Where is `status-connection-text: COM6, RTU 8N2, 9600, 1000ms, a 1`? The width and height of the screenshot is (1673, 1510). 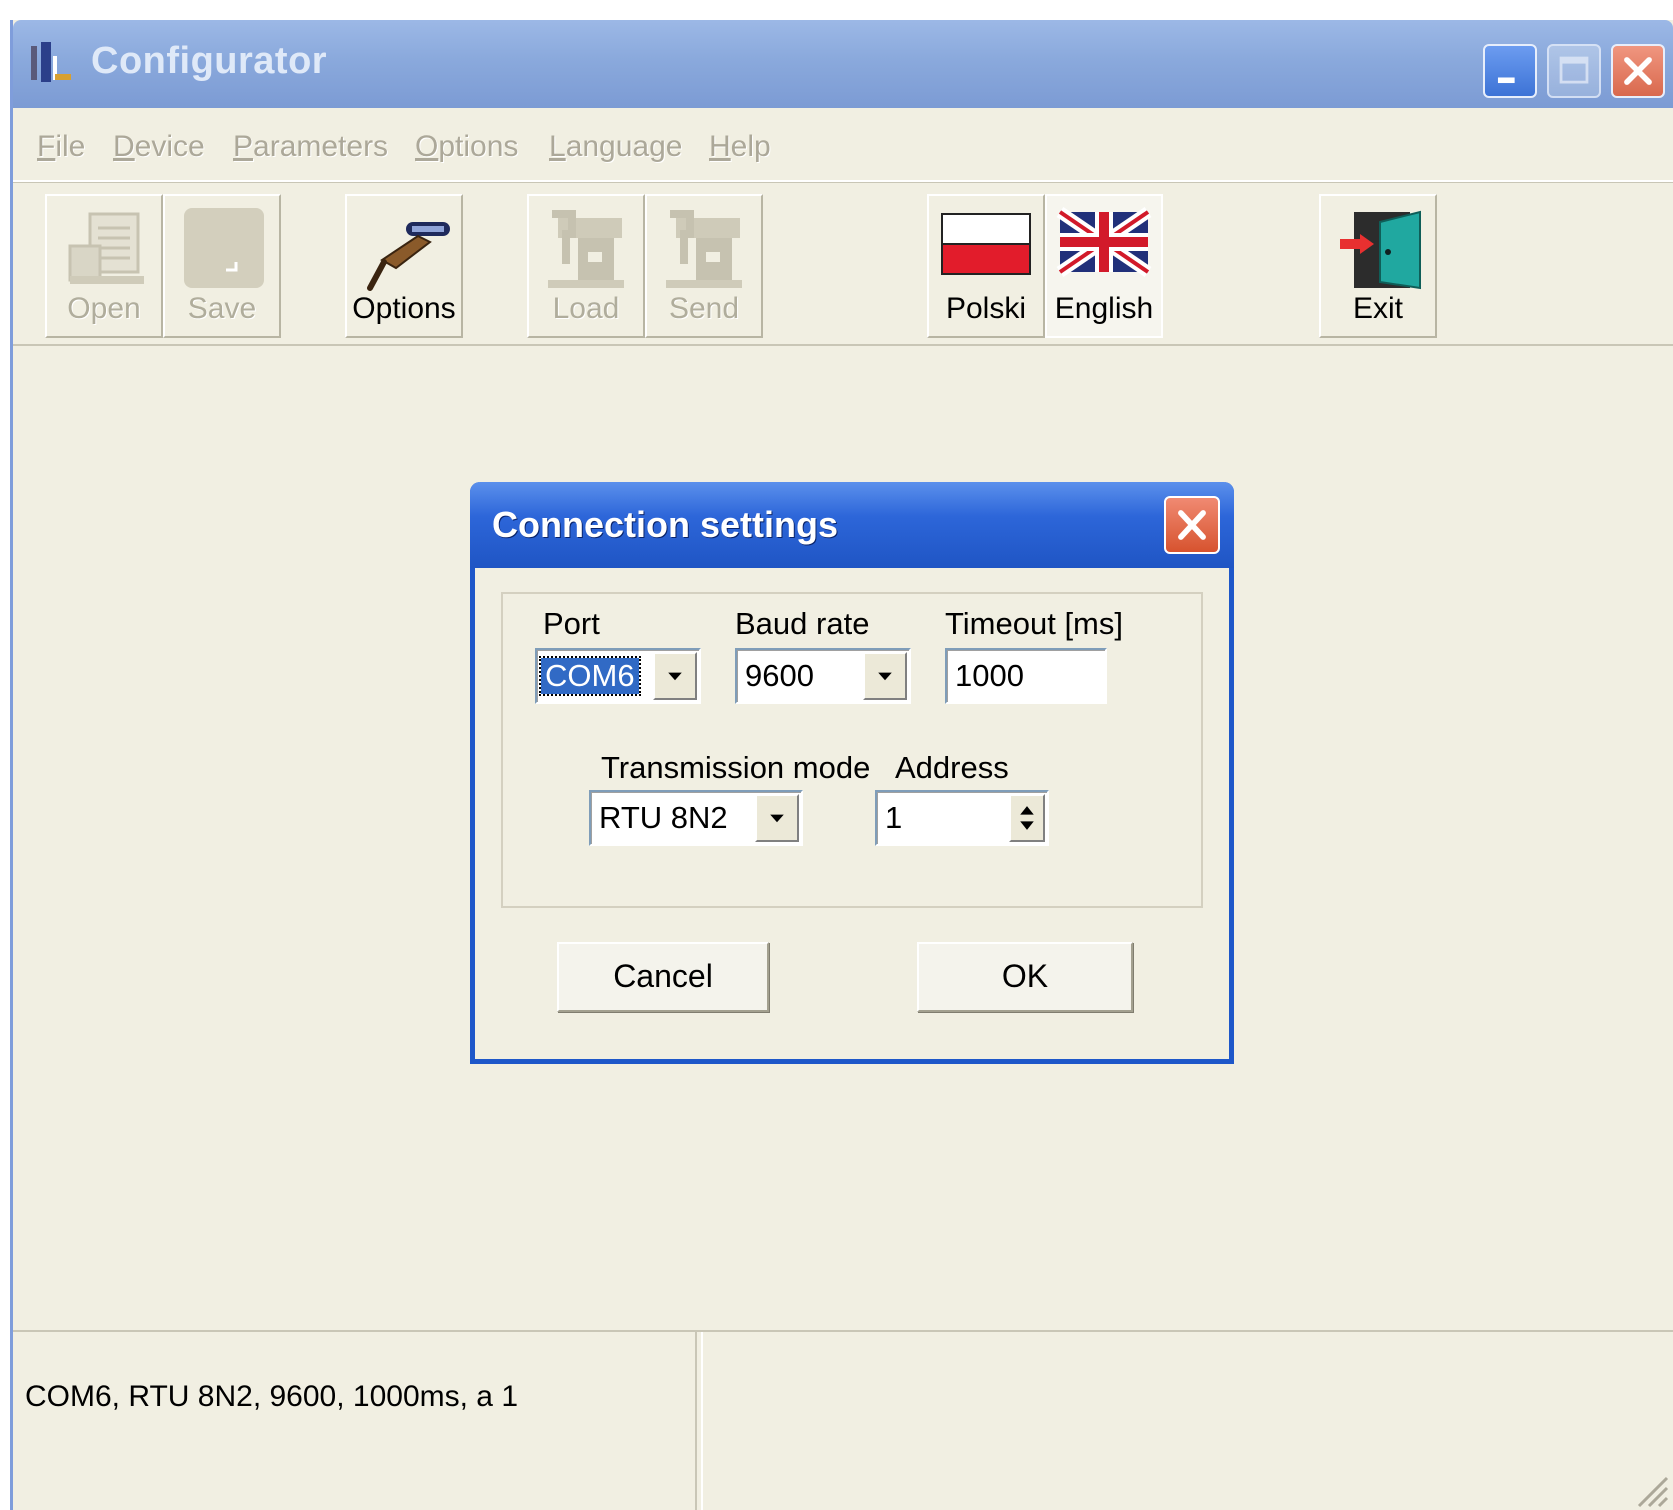 status-connection-text: COM6, RTU 8N2, 9600, 1000ms, a 1 is located at coordinates (272, 1396).